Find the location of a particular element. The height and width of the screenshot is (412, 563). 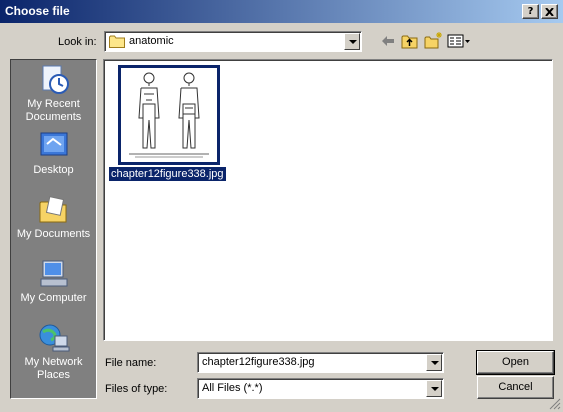

files-of-type-dropdown: All Files (*.*) is located at coordinates (320, 388).